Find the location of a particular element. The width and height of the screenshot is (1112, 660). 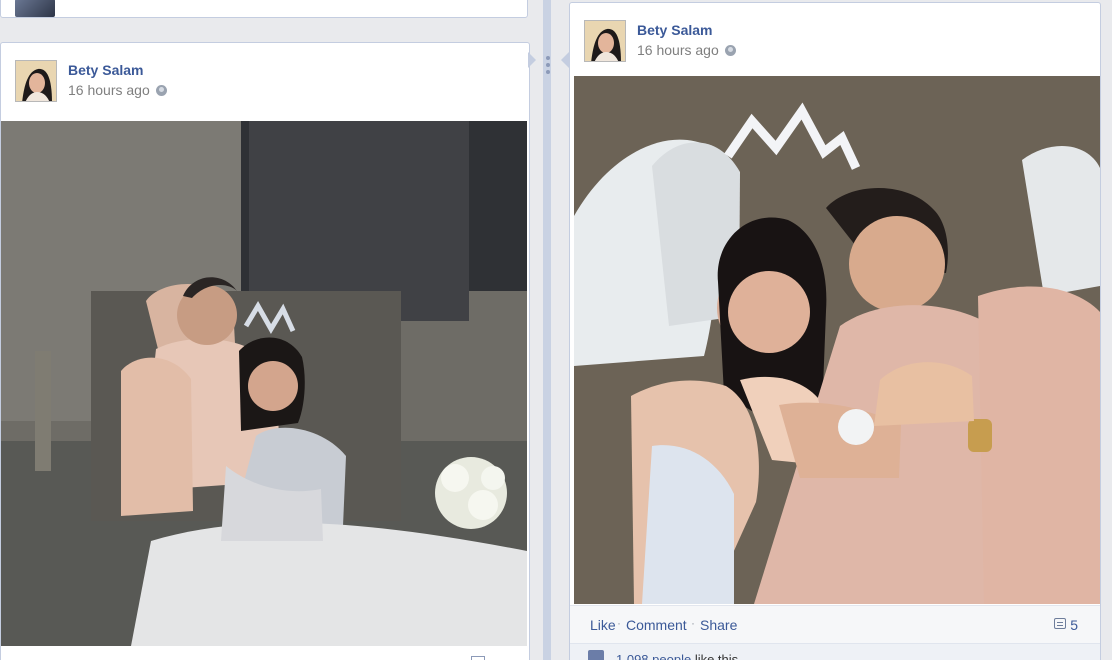

story-action-bar: Like · Comment · Share 5 is located at coordinates (835, 624).